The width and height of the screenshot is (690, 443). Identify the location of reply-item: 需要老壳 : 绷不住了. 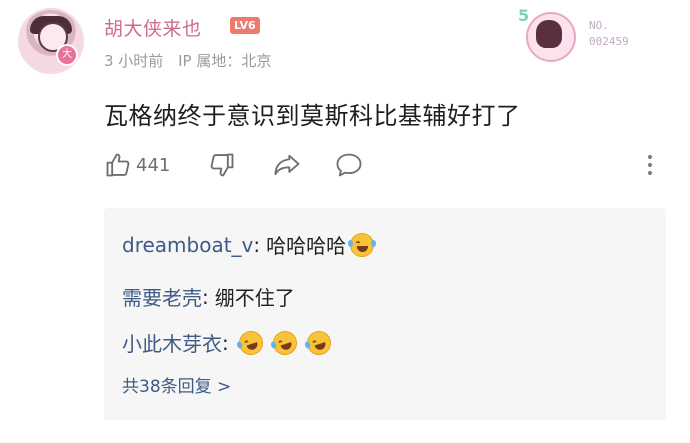
(208, 296).